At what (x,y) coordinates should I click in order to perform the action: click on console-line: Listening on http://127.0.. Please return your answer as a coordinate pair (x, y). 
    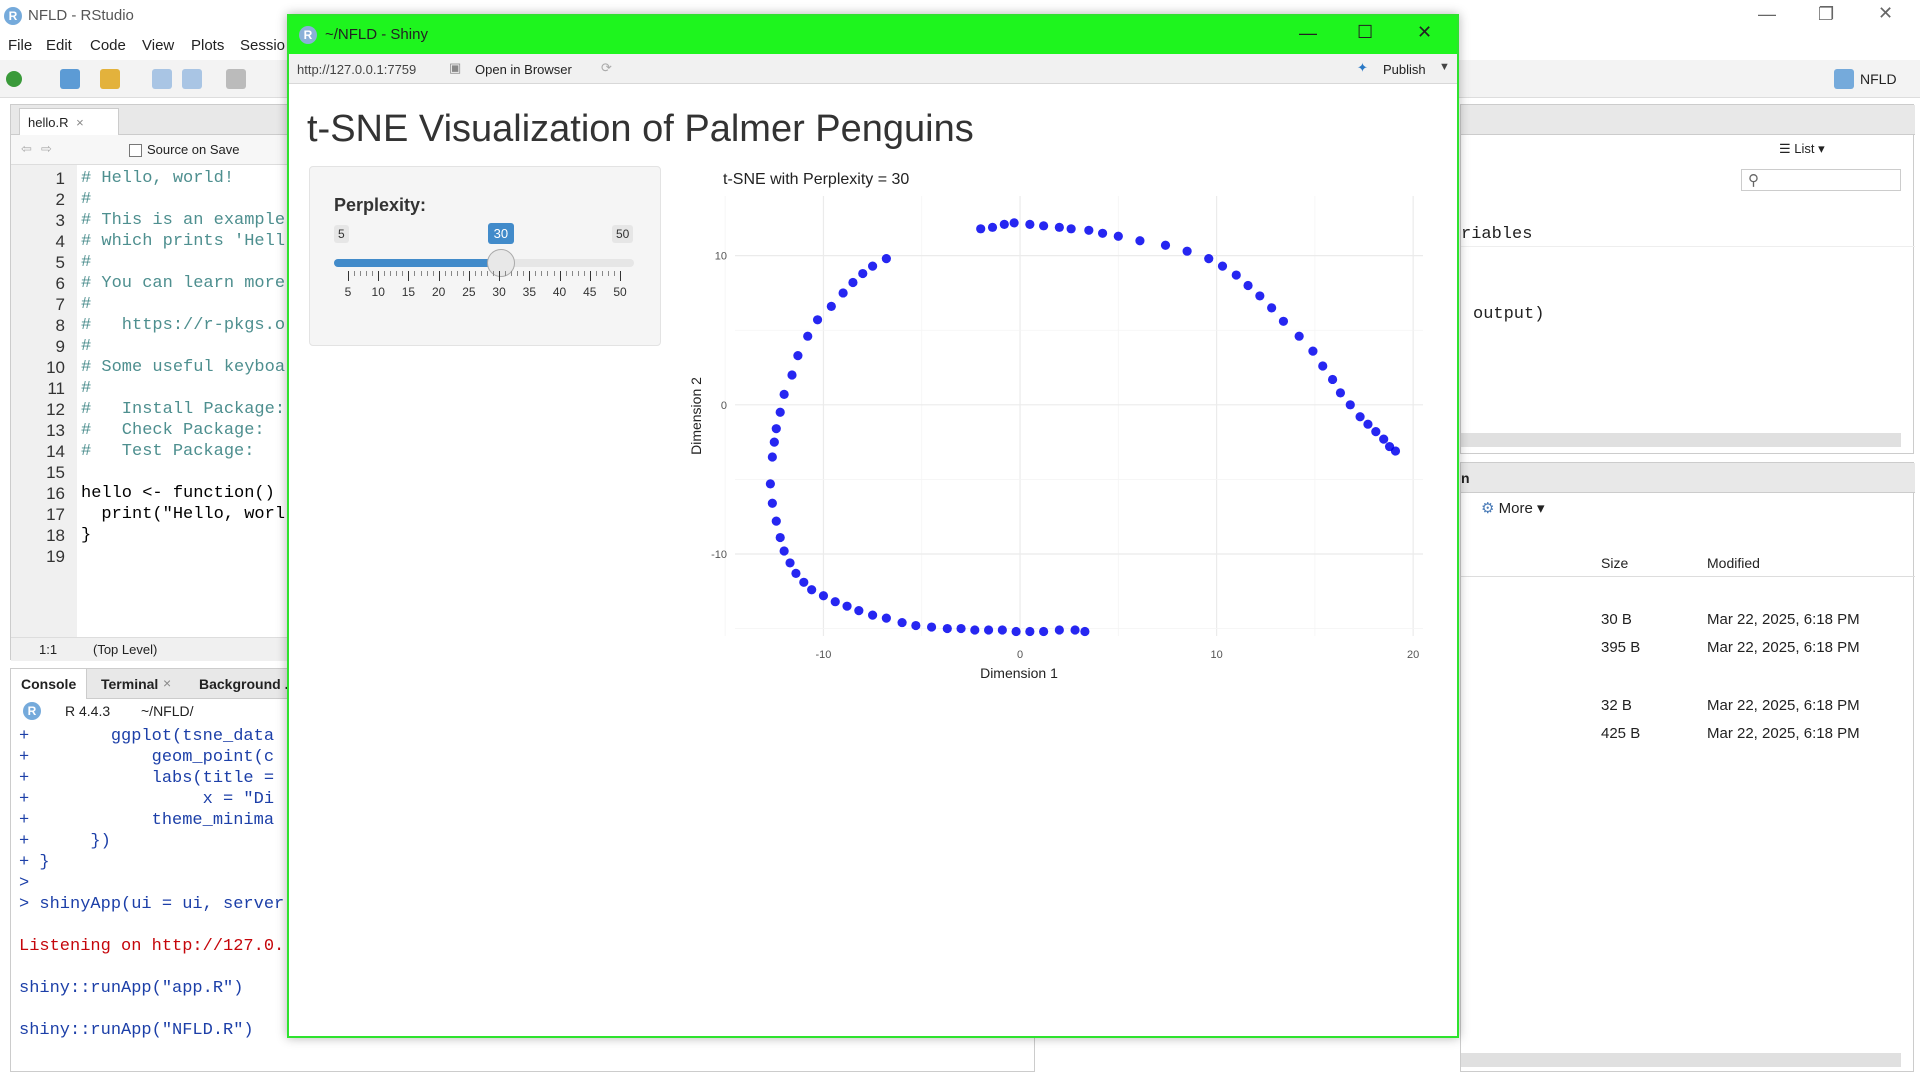
    Looking at the image, I should click on (152, 946).